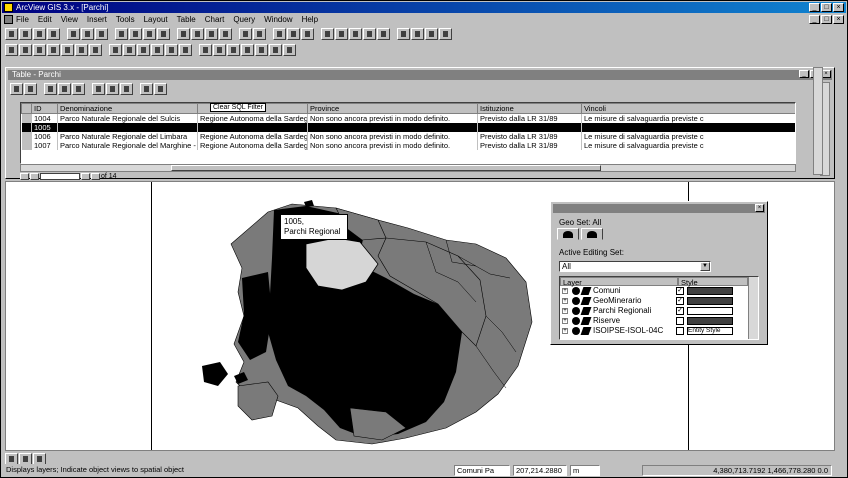 The image size is (848, 478). Describe the element at coordinates (163, 34) in the screenshot. I see `select-icon` at that location.